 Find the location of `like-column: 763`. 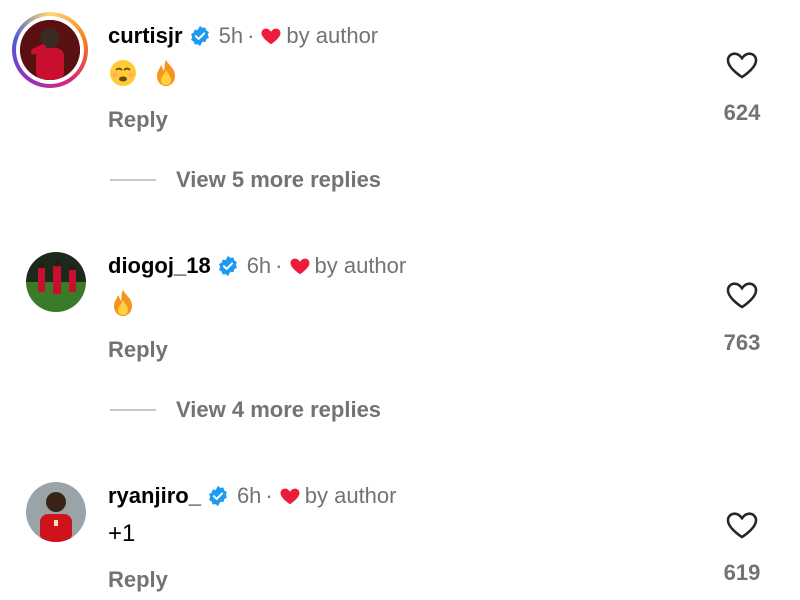

like-column: 763 is located at coordinates (742, 317).